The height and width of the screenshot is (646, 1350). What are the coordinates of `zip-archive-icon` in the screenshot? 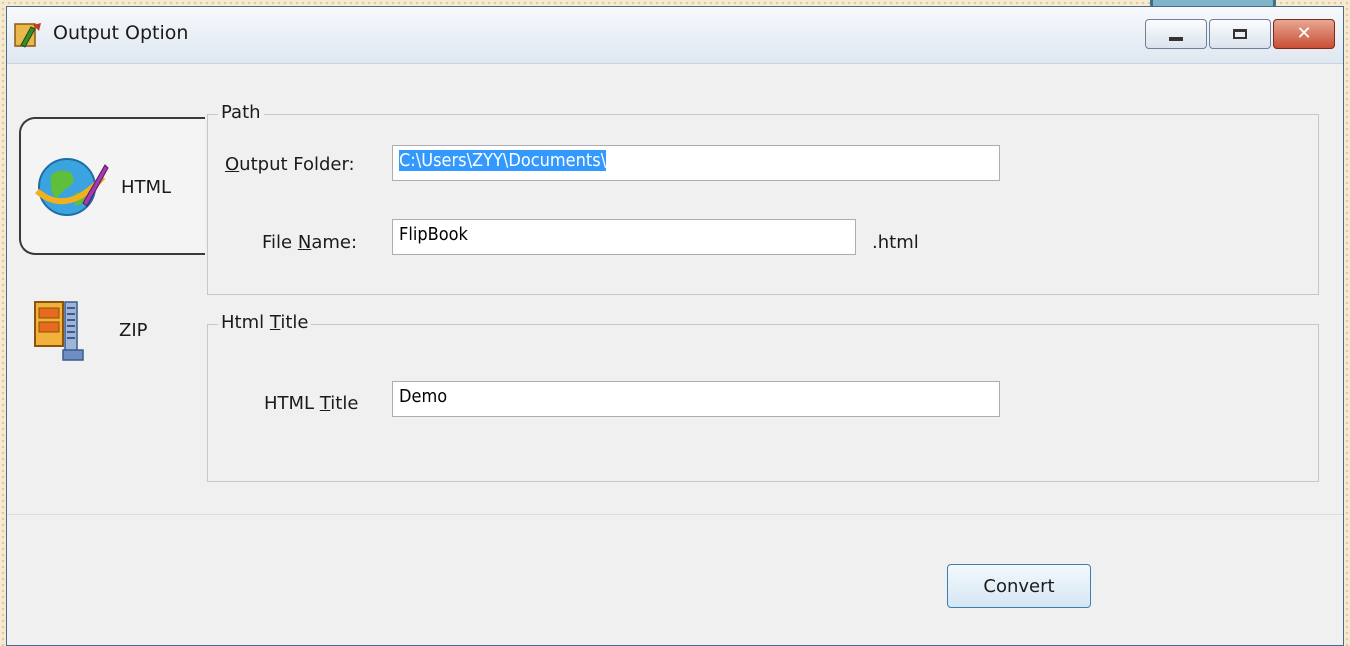 It's located at (59, 331).